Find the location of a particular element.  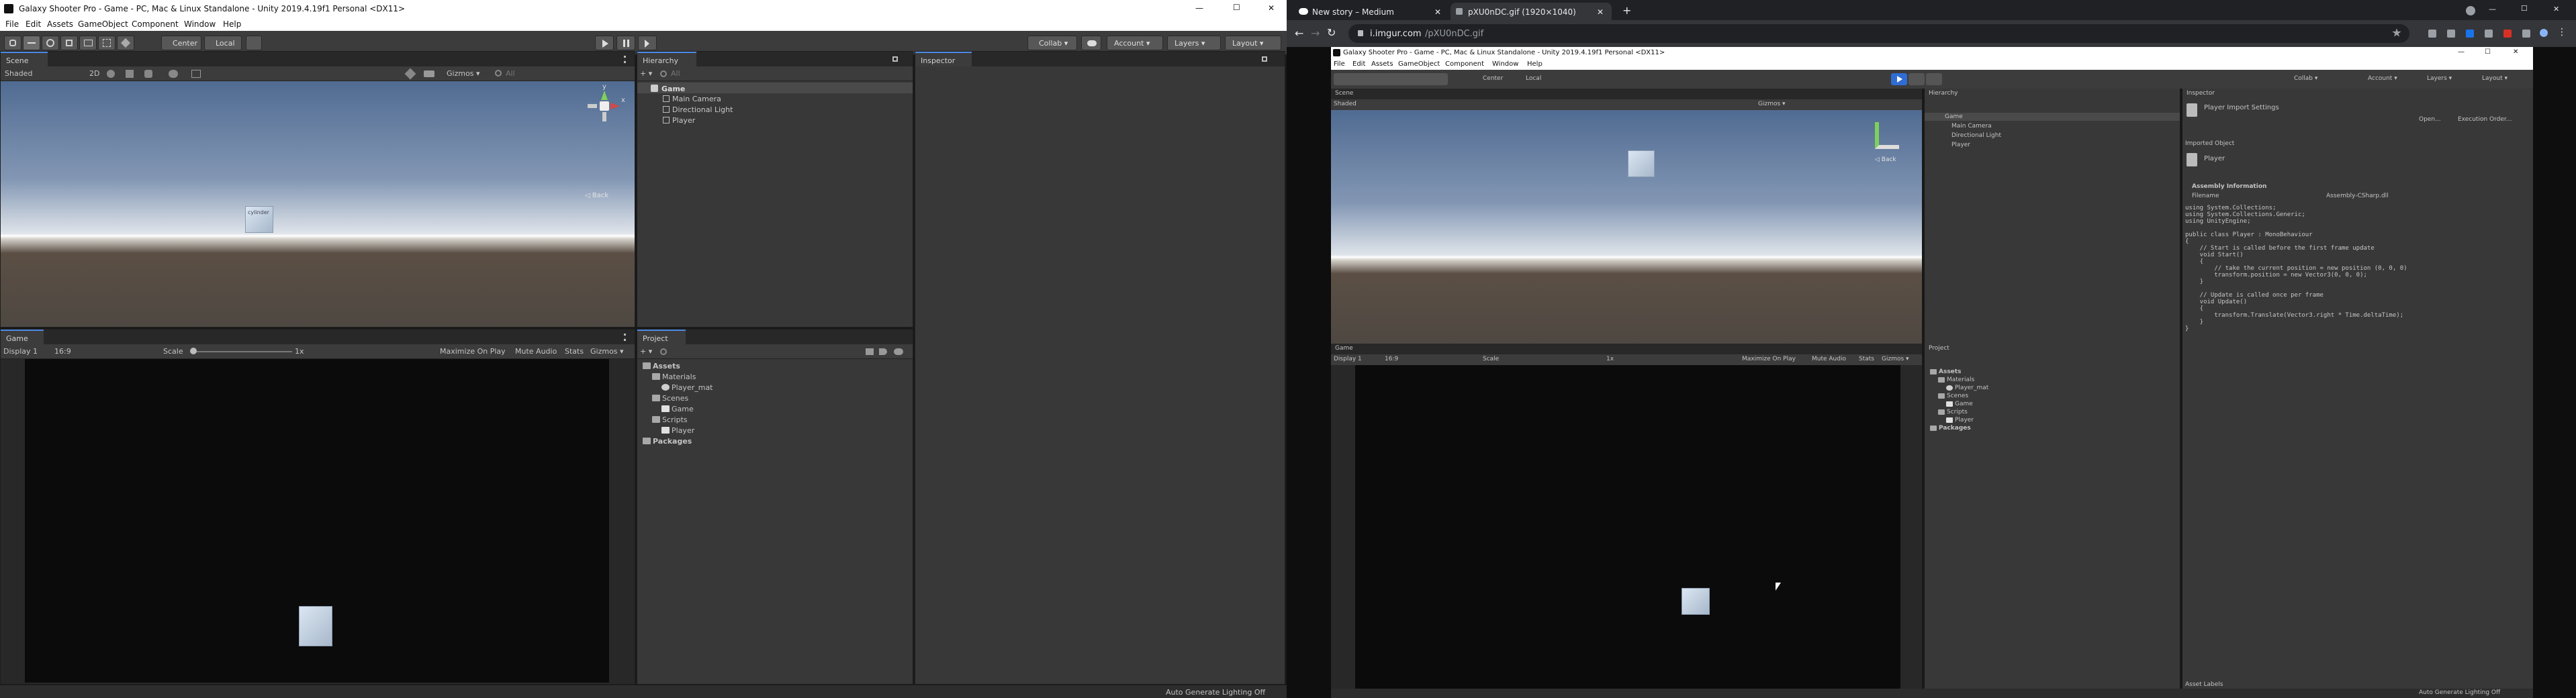

filter-icon is located at coordinates (870, 351).